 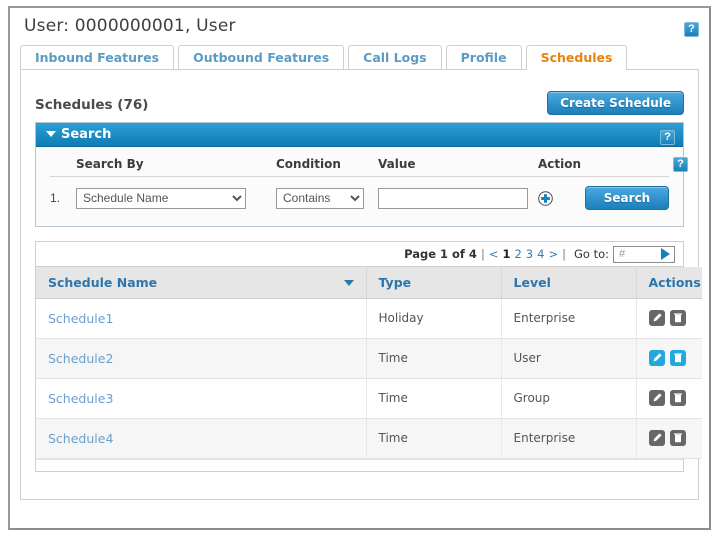 I want to click on search-col-index, so click(x=63, y=167).